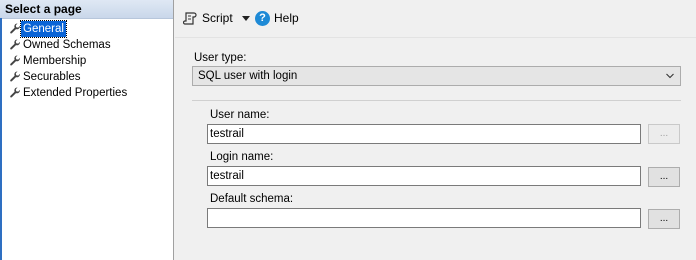 The width and height of the screenshot is (696, 260). What do you see at coordinates (75, 93) in the screenshot?
I see `sidebar-item-label: Extended Properties` at bounding box center [75, 93].